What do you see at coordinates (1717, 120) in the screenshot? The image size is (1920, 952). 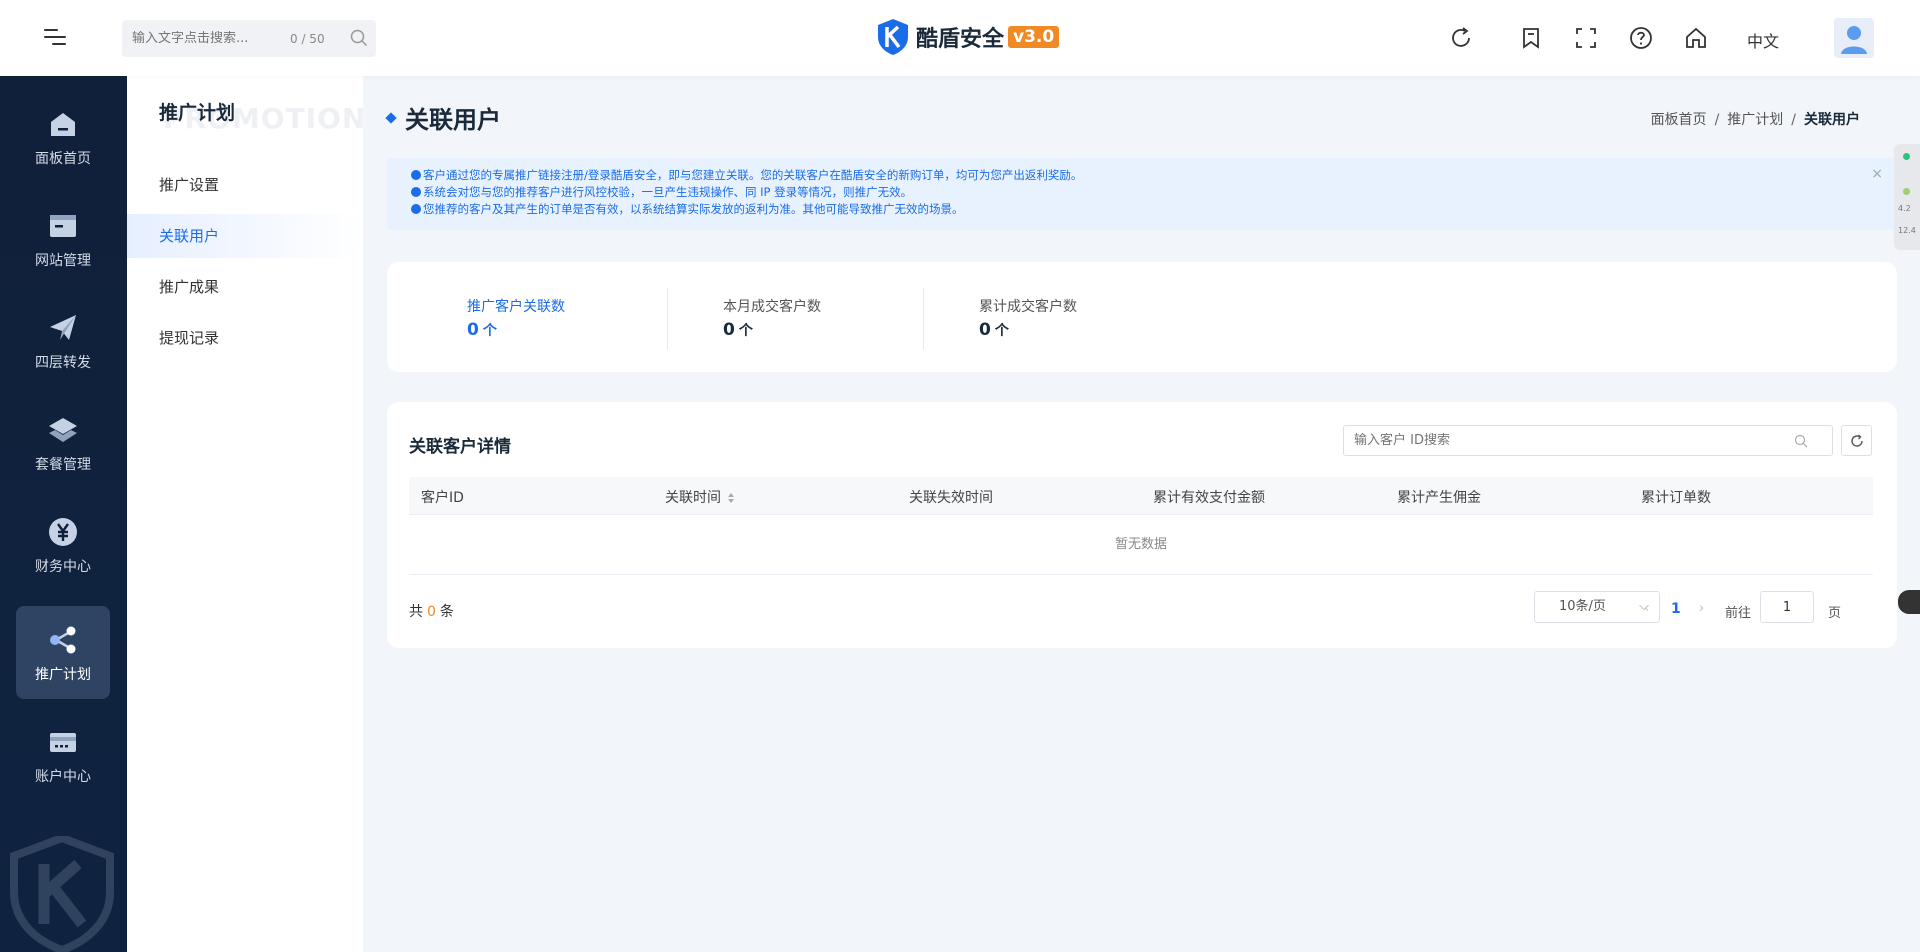 I see `breadcrumb-sep: /` at bounding box center [1717, 120].